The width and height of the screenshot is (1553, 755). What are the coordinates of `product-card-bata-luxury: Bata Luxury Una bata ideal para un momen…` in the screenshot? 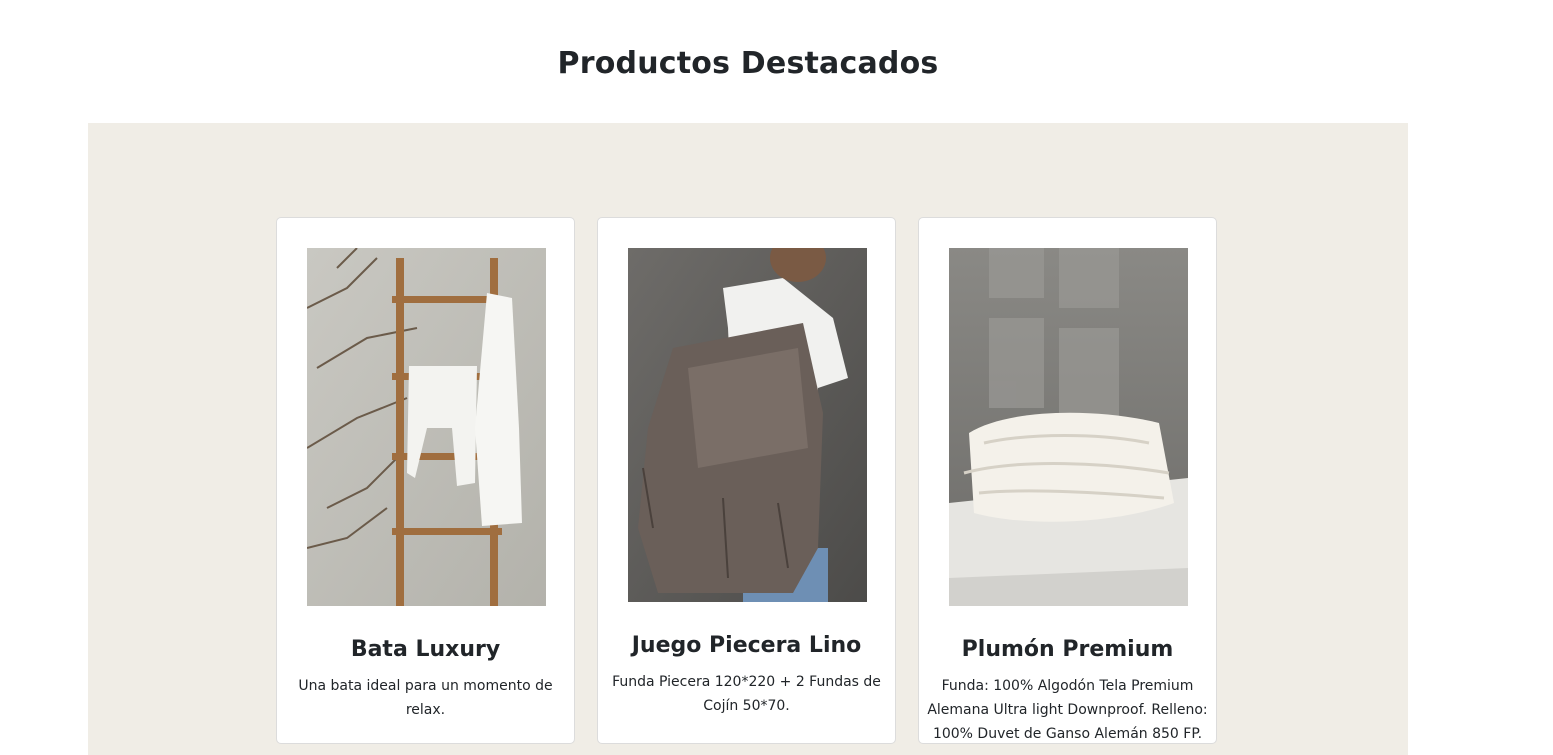 It's located at (425, 480).